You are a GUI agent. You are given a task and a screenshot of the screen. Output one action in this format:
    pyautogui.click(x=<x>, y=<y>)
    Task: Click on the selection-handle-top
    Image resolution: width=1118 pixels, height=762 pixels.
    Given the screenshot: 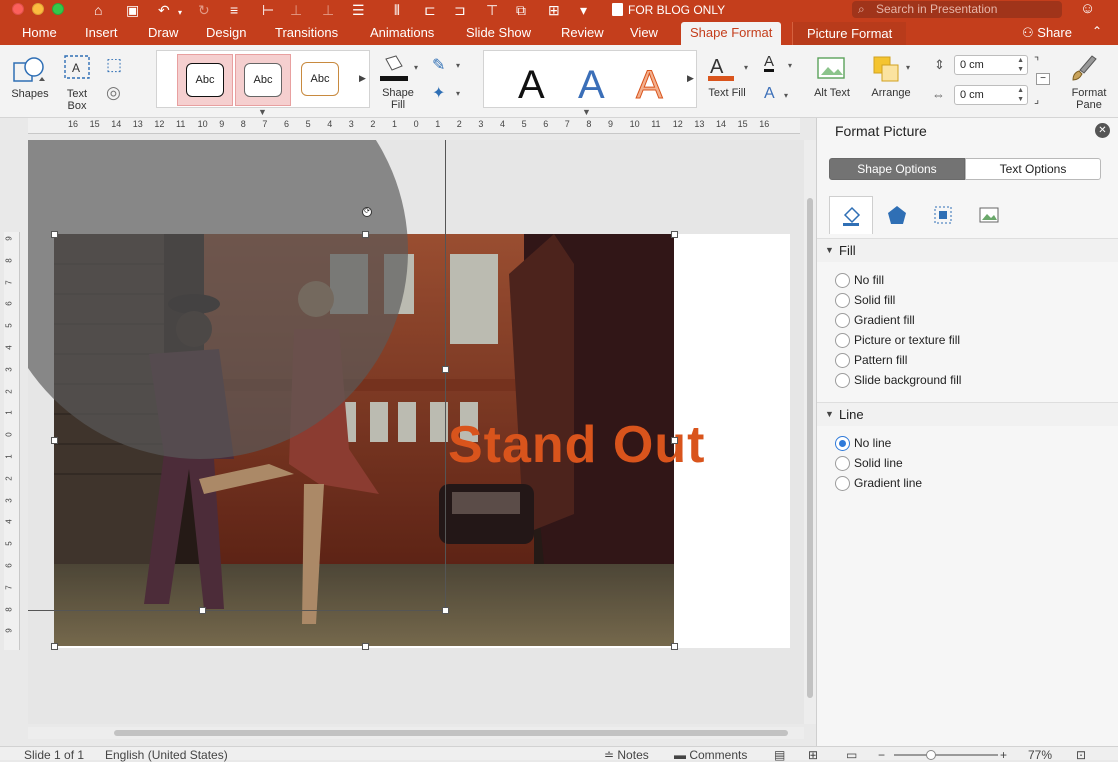 What is the action you would take?
    pyautogui.click(x=365, y=234)
    